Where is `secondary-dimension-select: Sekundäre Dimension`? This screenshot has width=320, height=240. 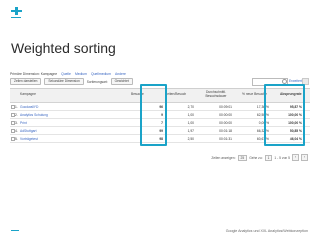
secondary-dimension-select: Sekundäre Dimension is located at coordinates (64, 81).